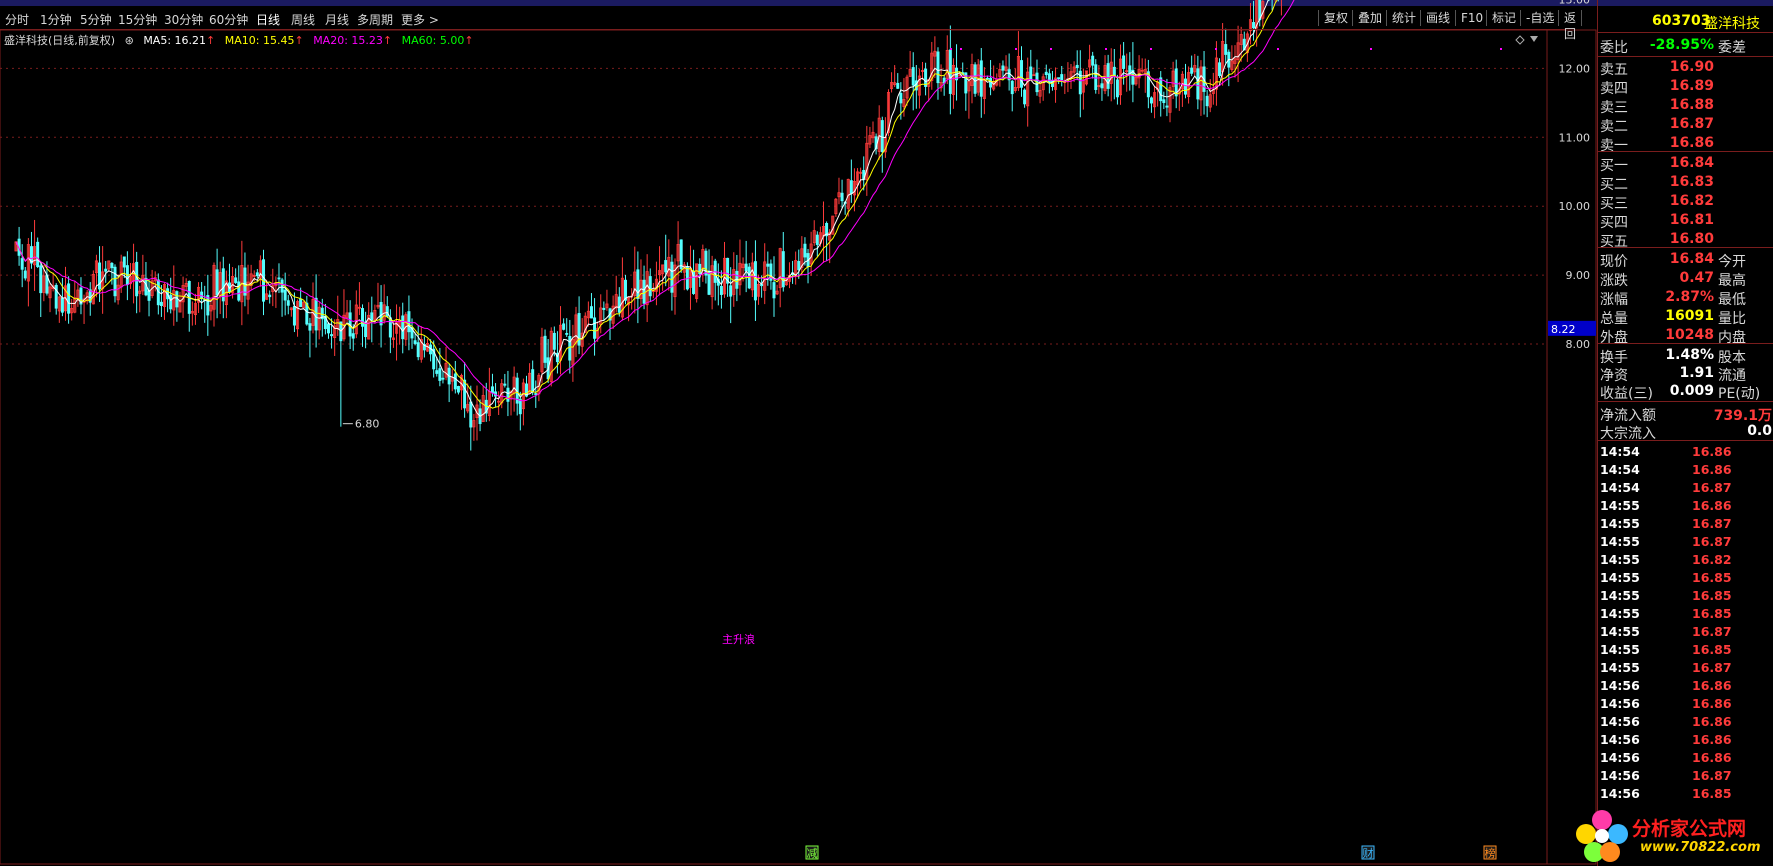  I want to click on overlay-button: 叠加, so click(1369, 18).